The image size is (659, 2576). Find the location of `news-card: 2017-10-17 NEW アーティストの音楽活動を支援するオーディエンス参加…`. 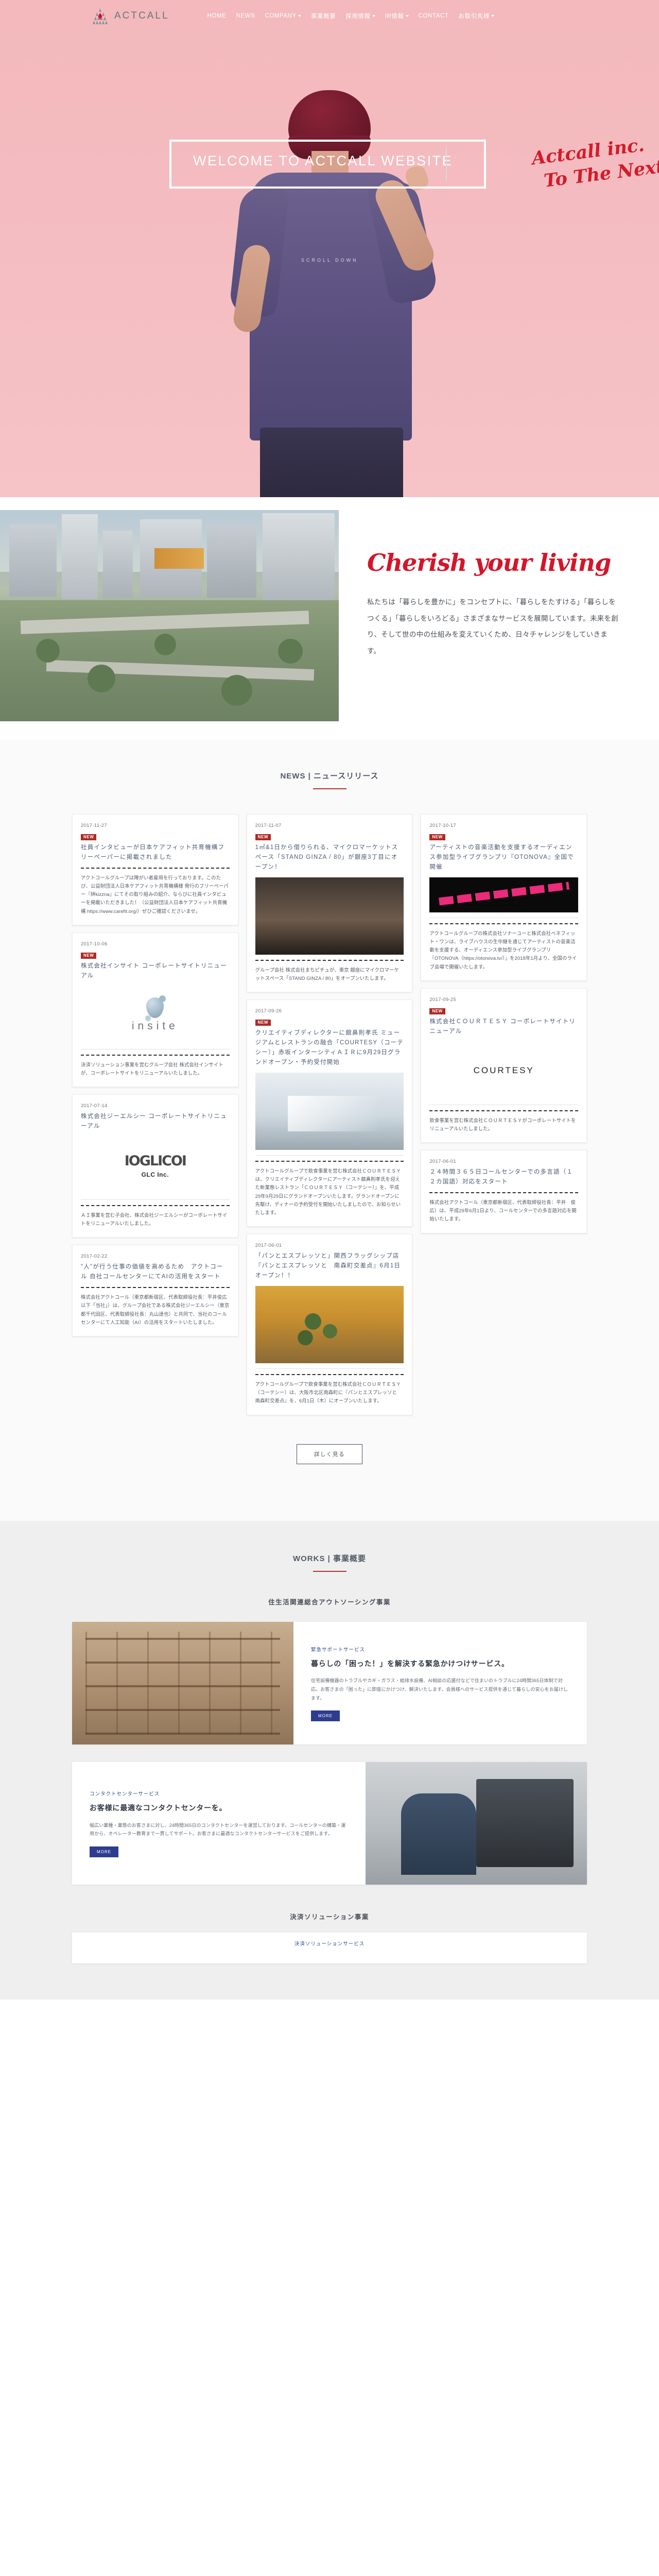

news-card: 2017-10-17 NEW アーティストの音楽活動を支援するオーディエンス参加… is located at coordinates (504, 897).